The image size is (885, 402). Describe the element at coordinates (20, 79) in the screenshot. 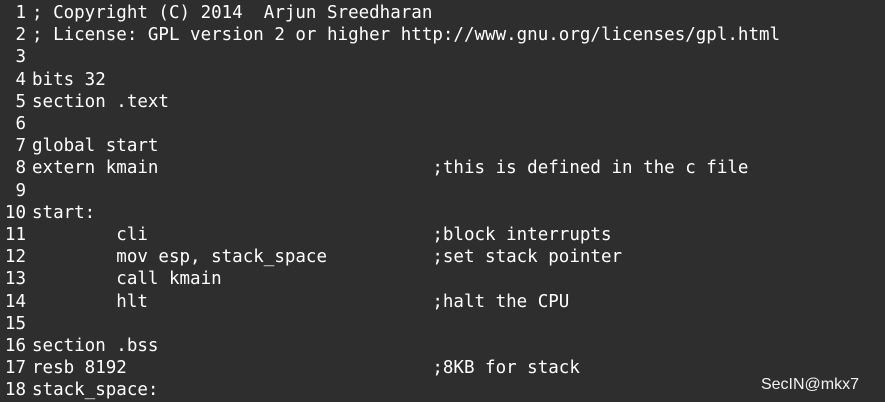

I see `line-number: 4` at that location.